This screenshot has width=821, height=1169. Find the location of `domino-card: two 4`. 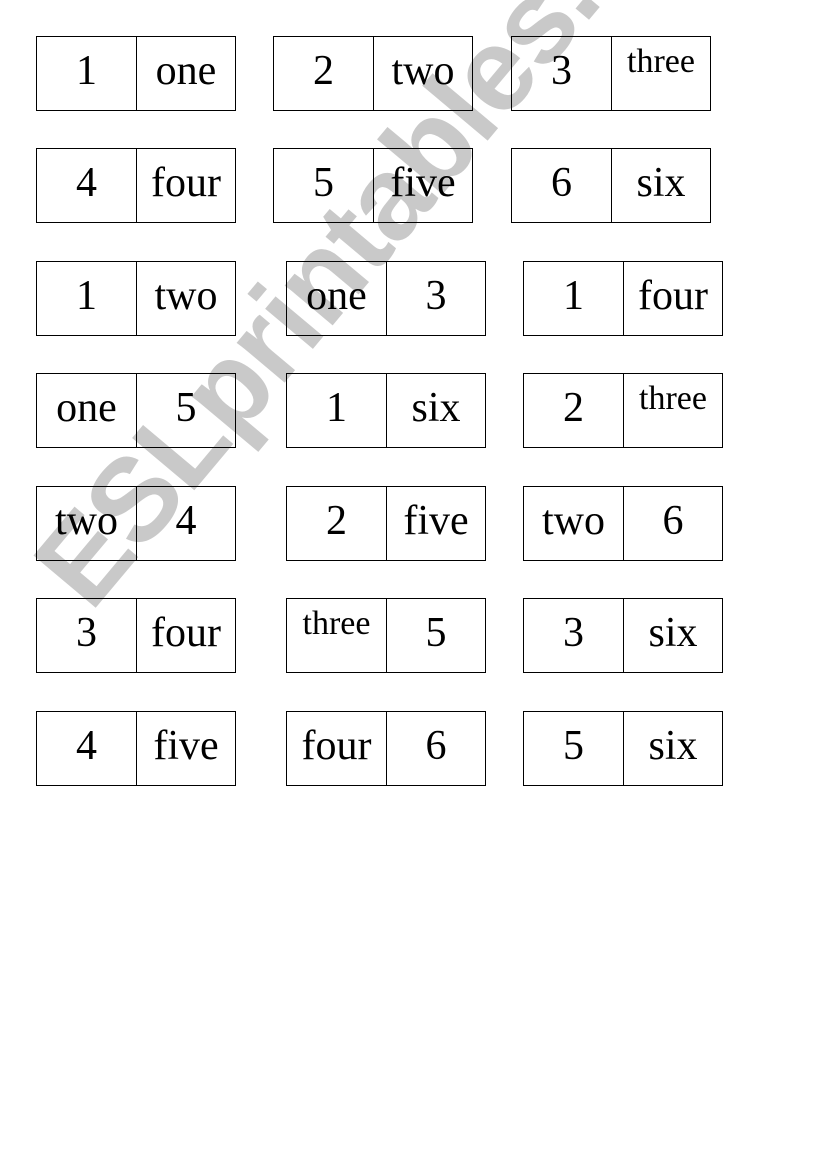

domino-card: two 4 is located at coordinates (136, 523).